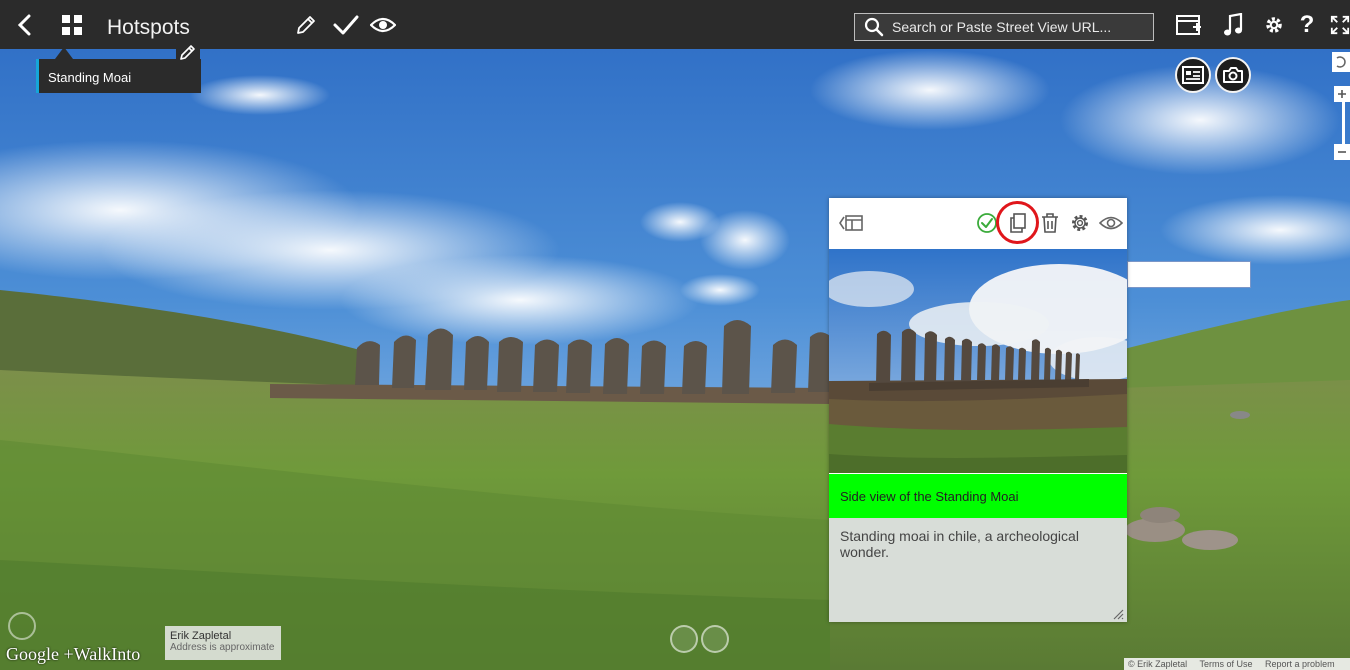 Image resolution: width=1350 pixels, height=670 pixels. Describe the element at coordinates (1341, 112) in the screenshot. I see `map-zoom-control` at that location.